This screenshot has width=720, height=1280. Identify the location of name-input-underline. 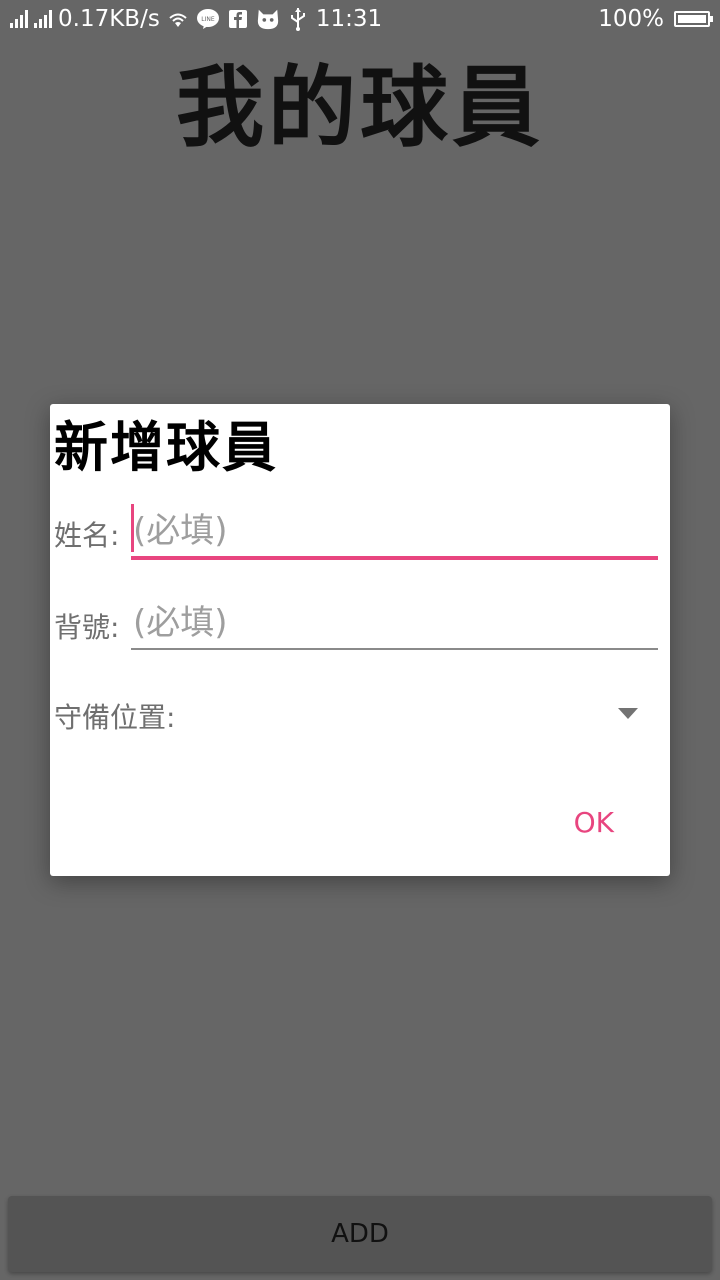
(394, 558).